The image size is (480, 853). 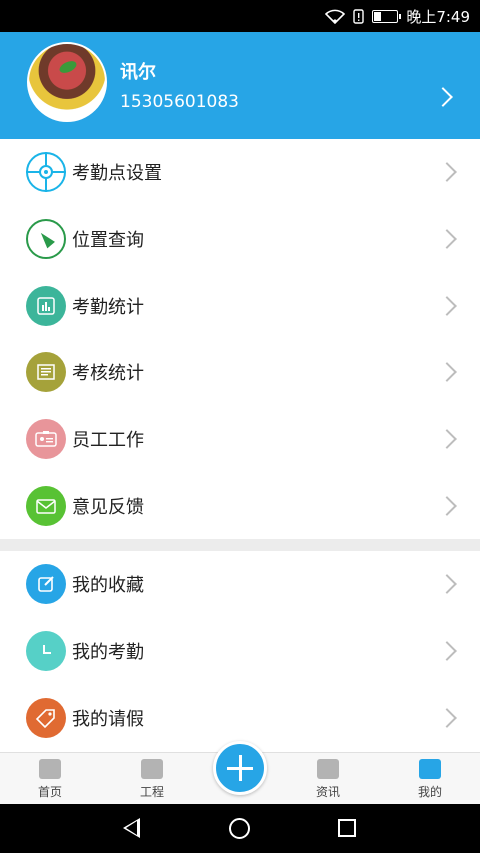 What do you see at coordinates (46, 239) in the screenshot?
I see `compass-icon` at bounding box center [46, 239].